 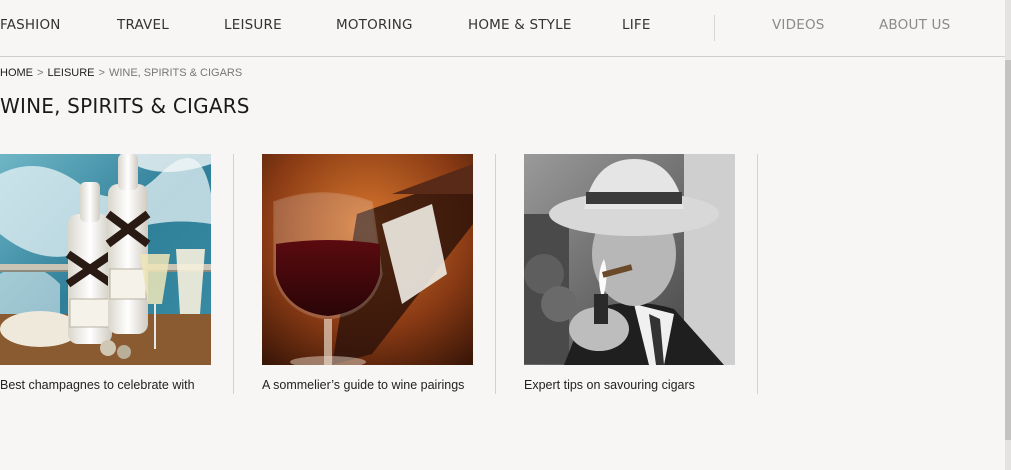 I want to click on article-card-champagne: Best champagnes to celebrate with, so click(x=117, y=274).